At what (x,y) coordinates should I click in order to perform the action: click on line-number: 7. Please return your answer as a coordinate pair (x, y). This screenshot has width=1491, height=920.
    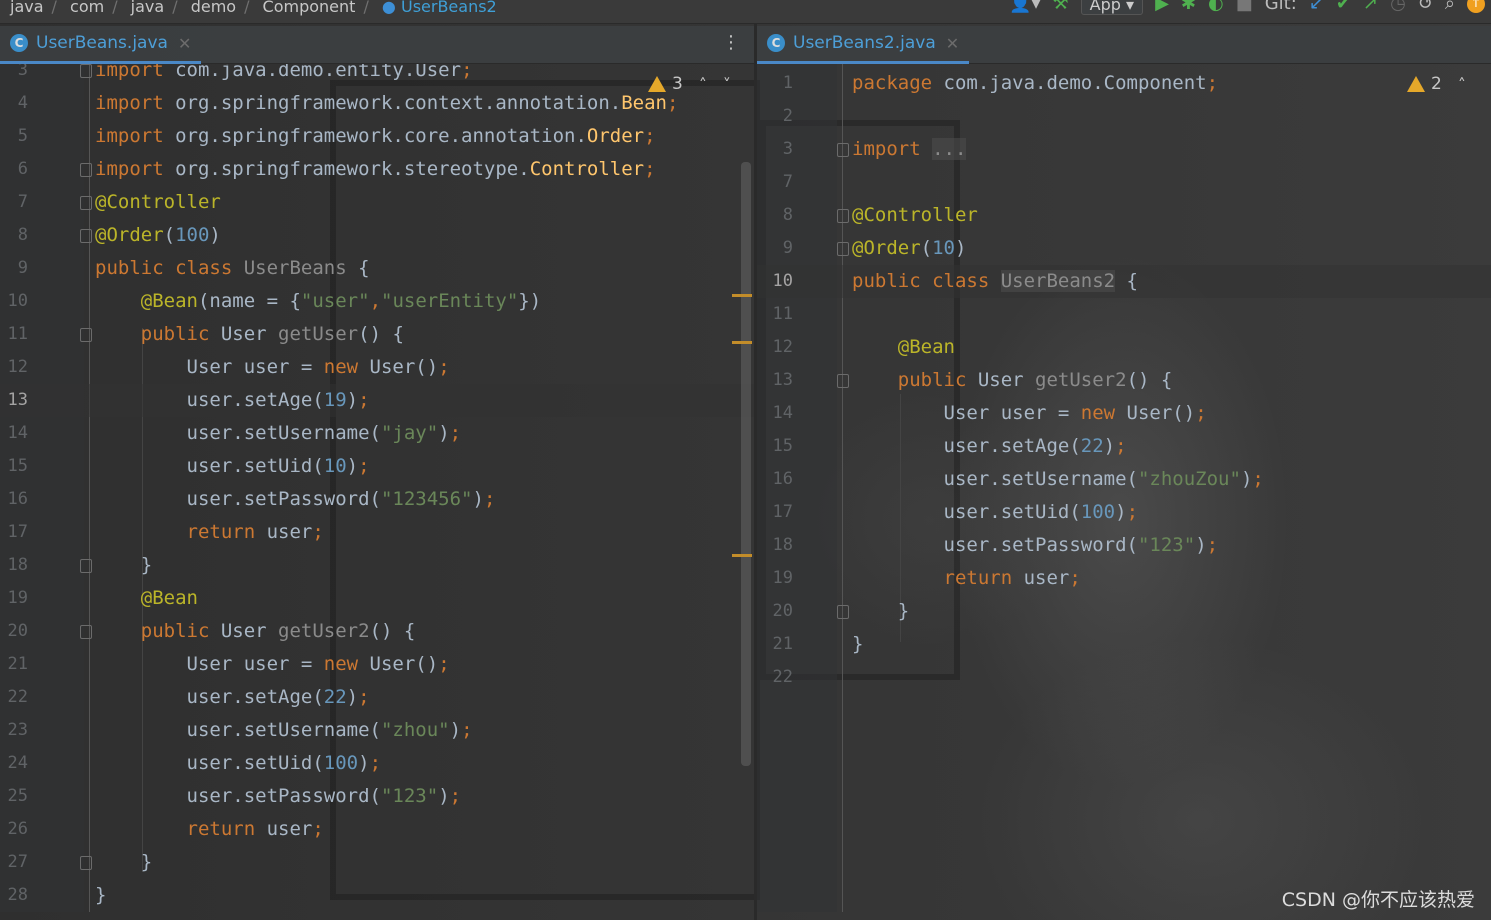
    Looking at the image, I should click on (14, 202).